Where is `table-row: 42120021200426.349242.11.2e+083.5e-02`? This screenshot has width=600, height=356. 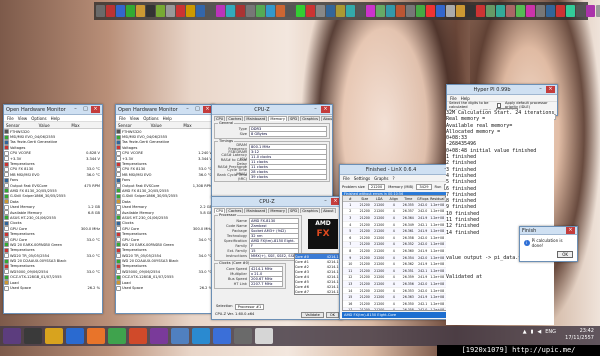
table-row: 42120021200426.349242.11.2e+083.5e-02 is located at coordinates (401, 225).